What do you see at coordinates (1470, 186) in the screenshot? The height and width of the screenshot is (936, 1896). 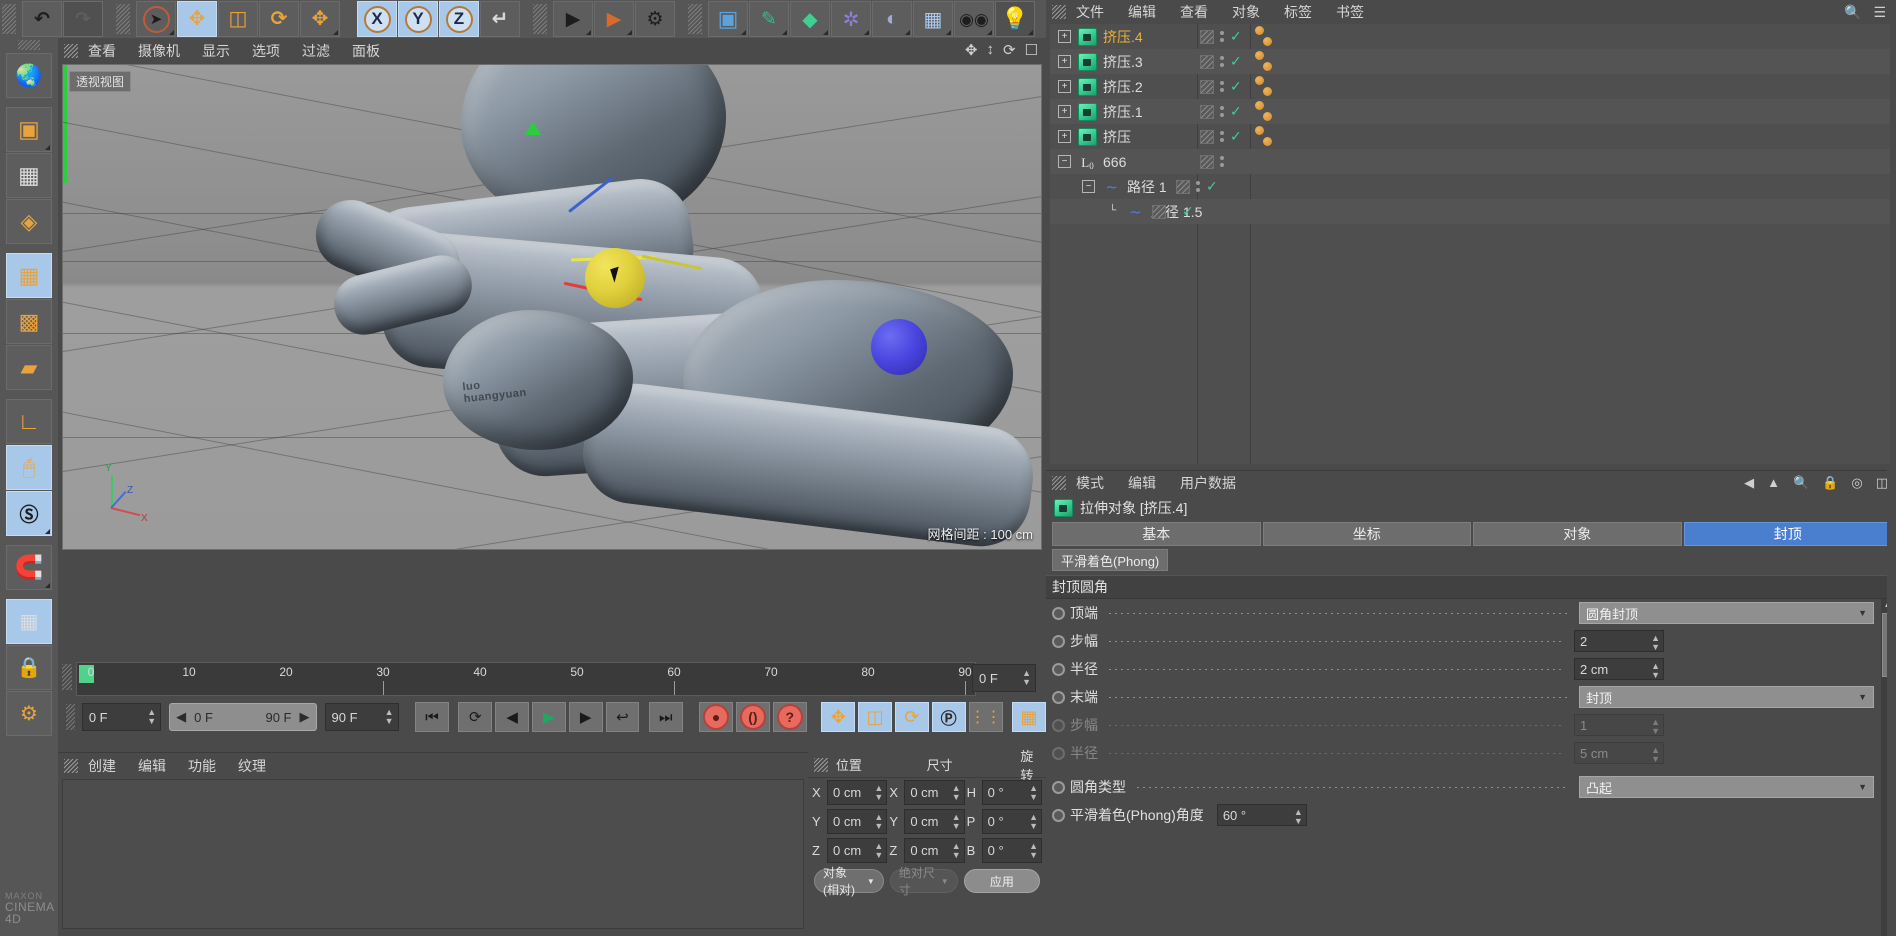 I see `object-row-6: − ∼ 路径 1 ✓` at bounding box center [1470, 186].